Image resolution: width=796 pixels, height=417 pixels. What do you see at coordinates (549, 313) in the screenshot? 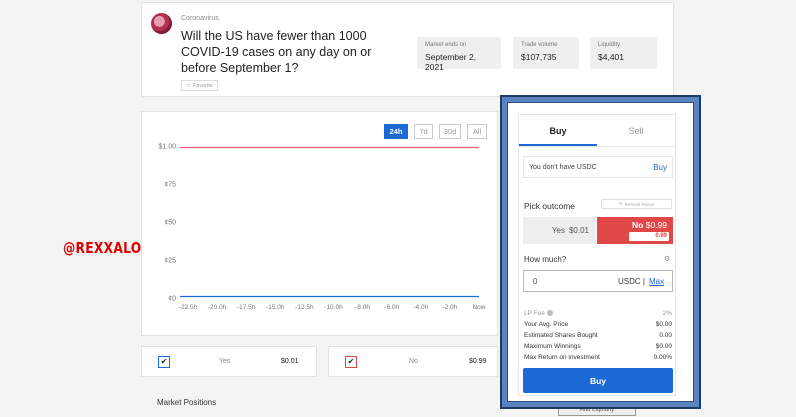
I see `info-icon` at bounding box center [549, 313].